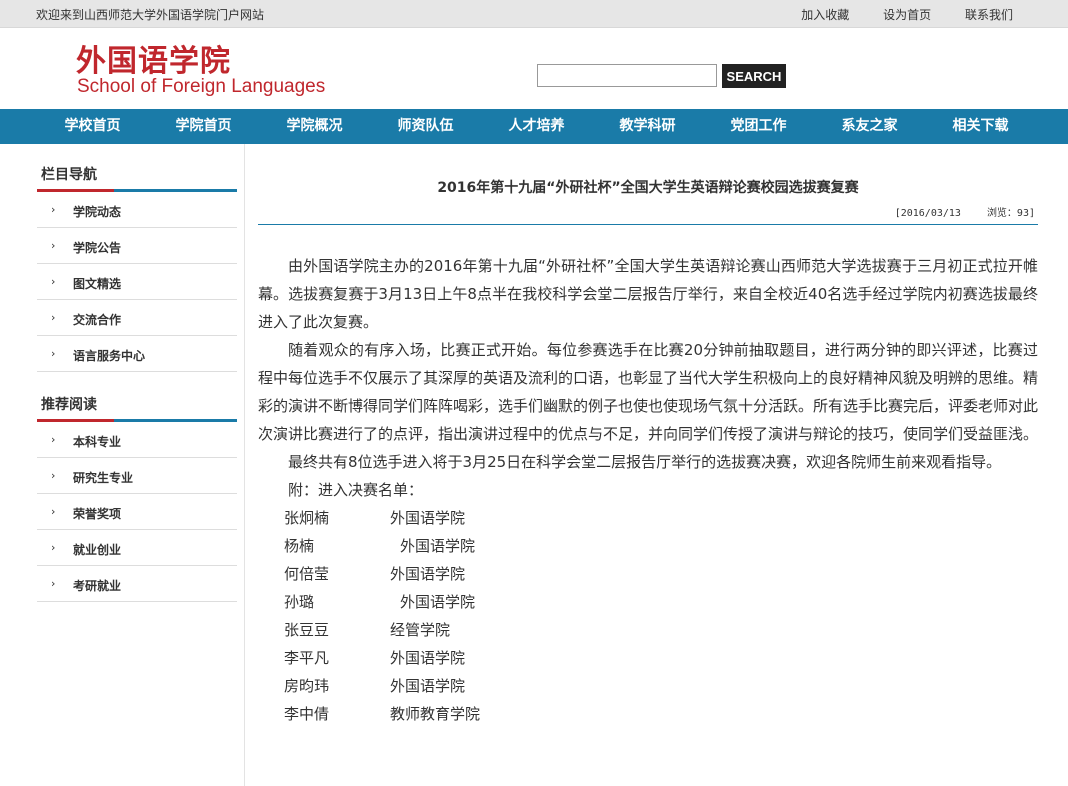 This screenshot has width=1068, height=786. Describe the element at coordinates (203, 126) in the screenshot. I see `nav-item-college-home: 学院首页` at that location.